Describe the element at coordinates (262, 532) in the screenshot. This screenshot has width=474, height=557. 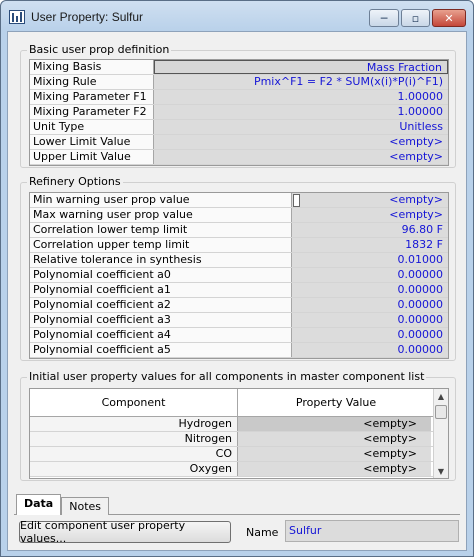
I see `name-label: Name` at that location.